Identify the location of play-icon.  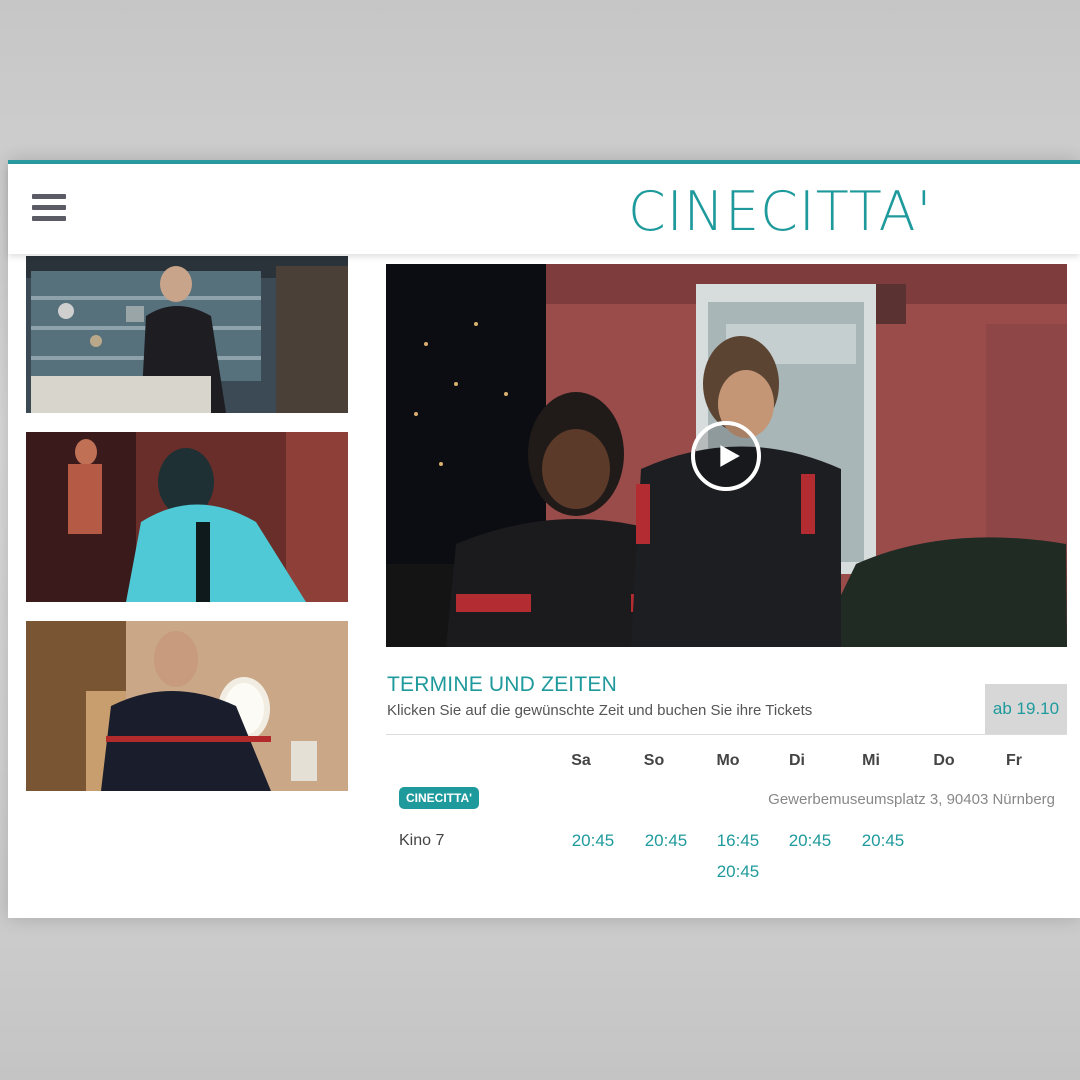
(726, 456).